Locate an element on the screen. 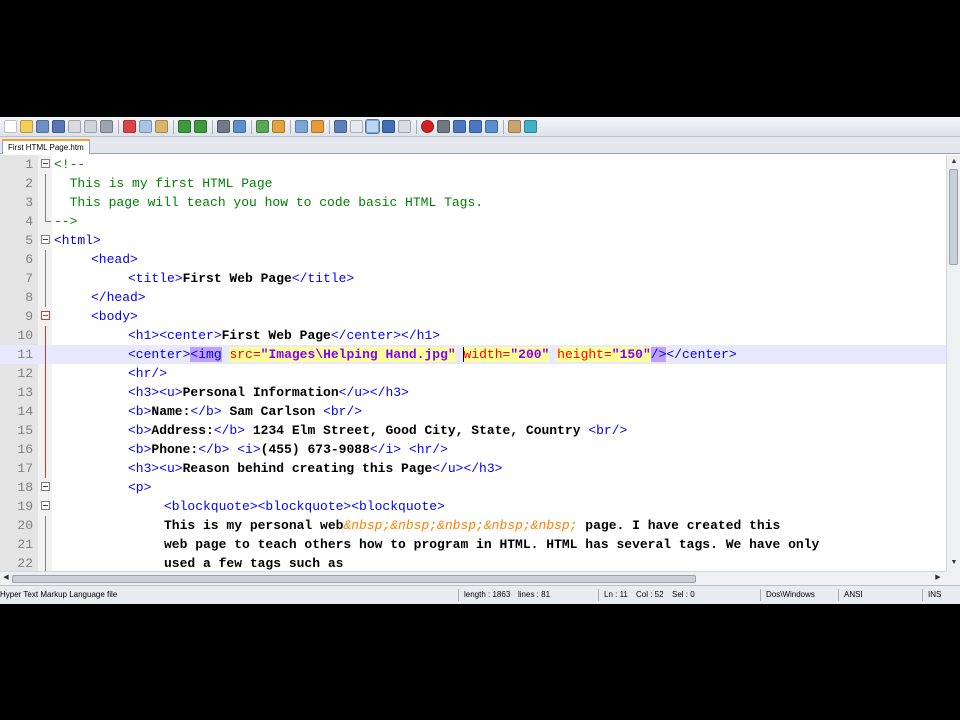  scroll-right-arrow-icon: ▶ is located at coordinates (938, 578).